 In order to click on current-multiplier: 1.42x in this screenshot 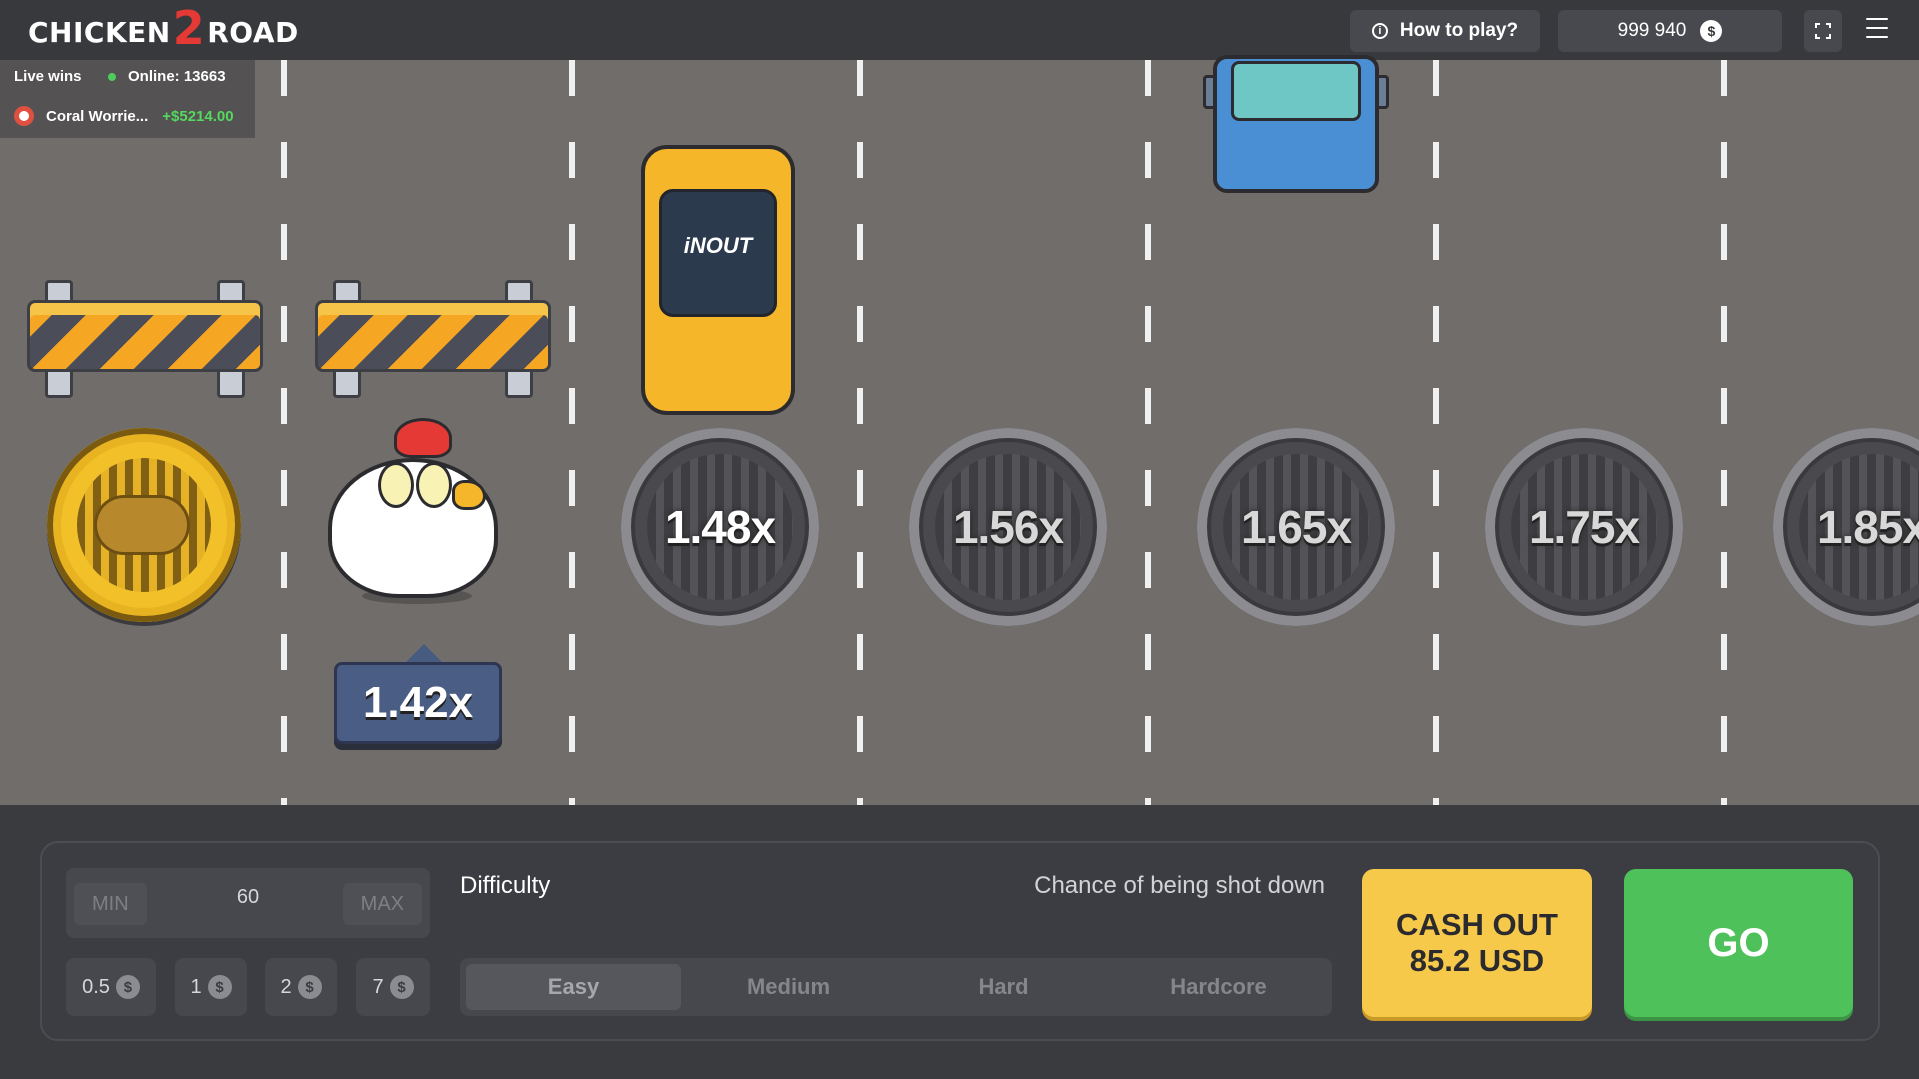, I will do `click(418, 702)`.